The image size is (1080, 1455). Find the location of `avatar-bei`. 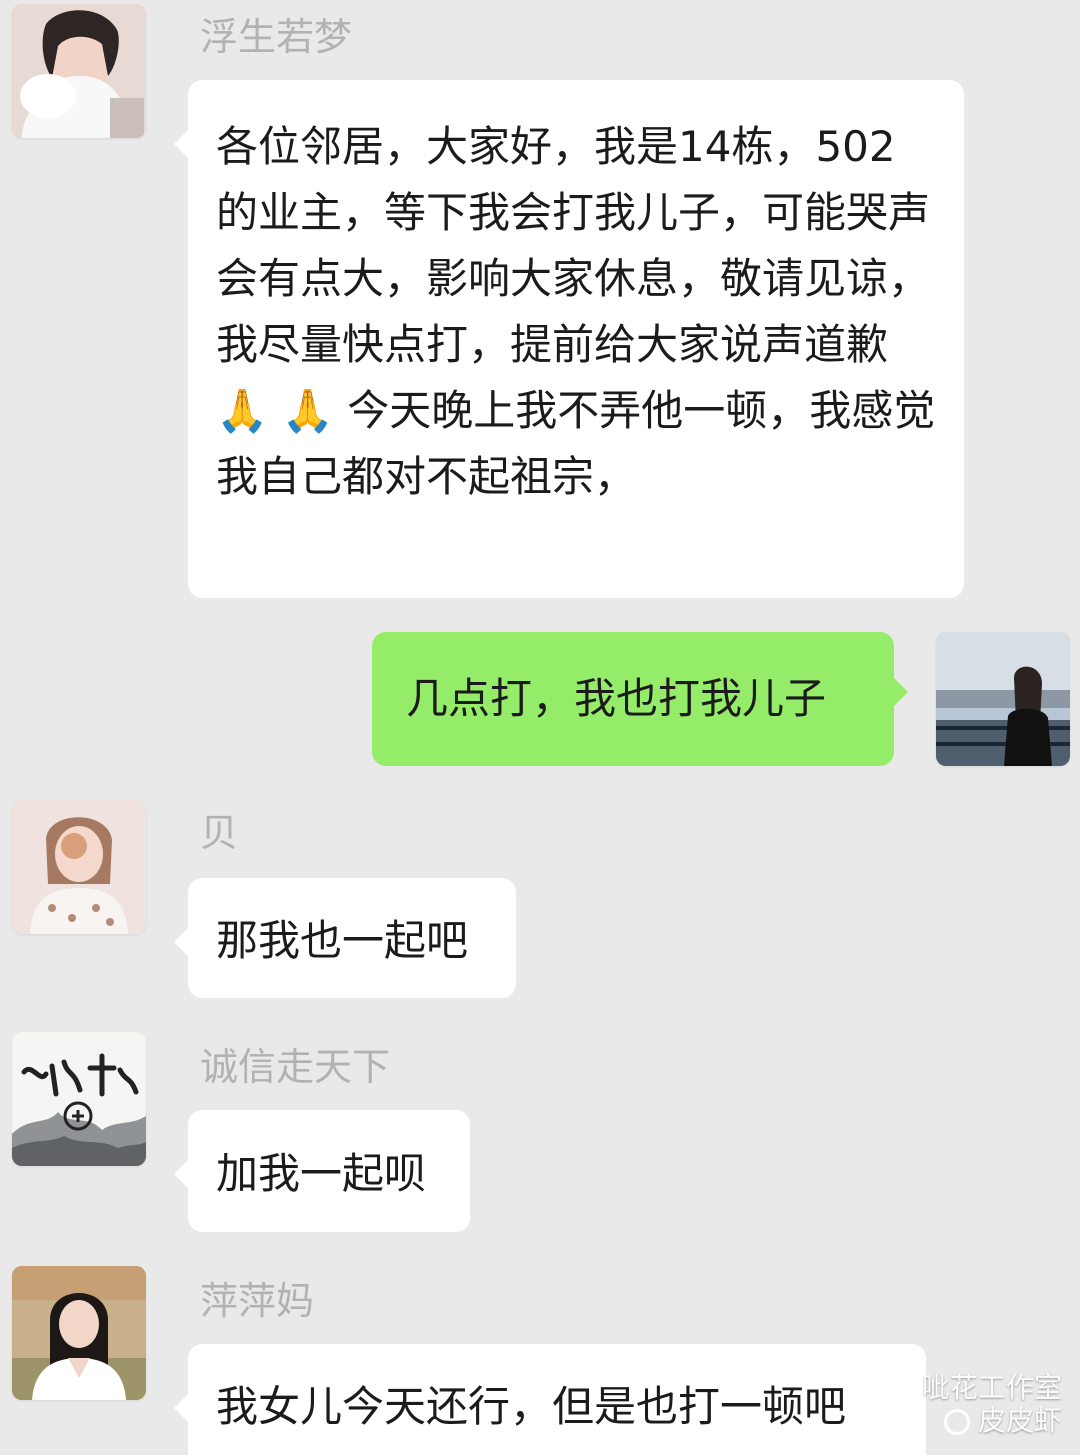

avatar-bei is located at coordinates (79, 867).